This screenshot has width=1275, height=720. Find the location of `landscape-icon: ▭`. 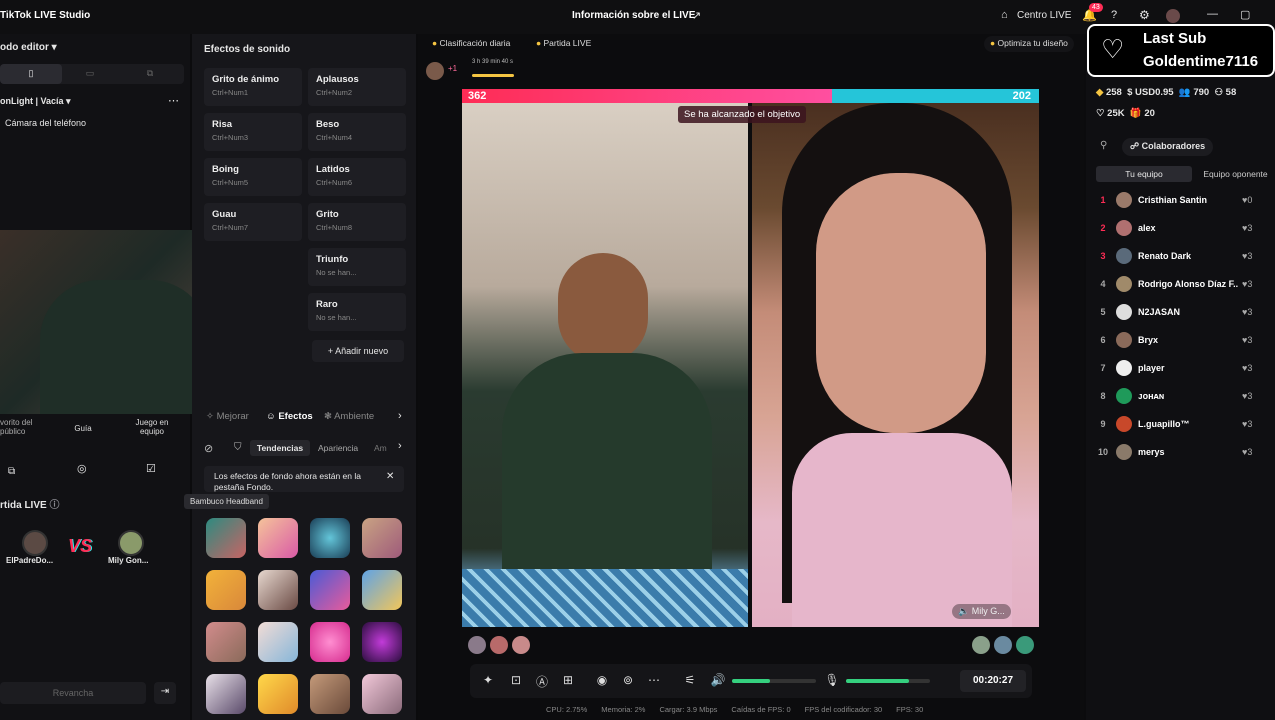

landscape-icon: ▭ is located at coordinates (90, 73).